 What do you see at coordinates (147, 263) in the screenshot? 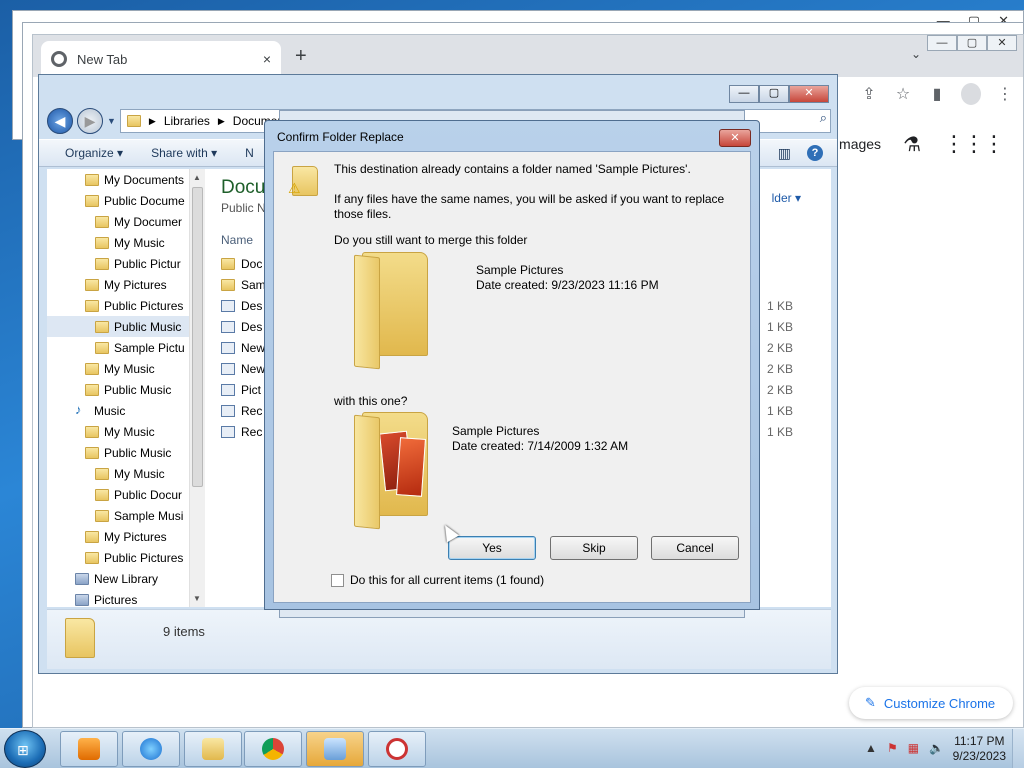
I see `nav-item-label: Public Pictur` at bounding box center [147, 263].